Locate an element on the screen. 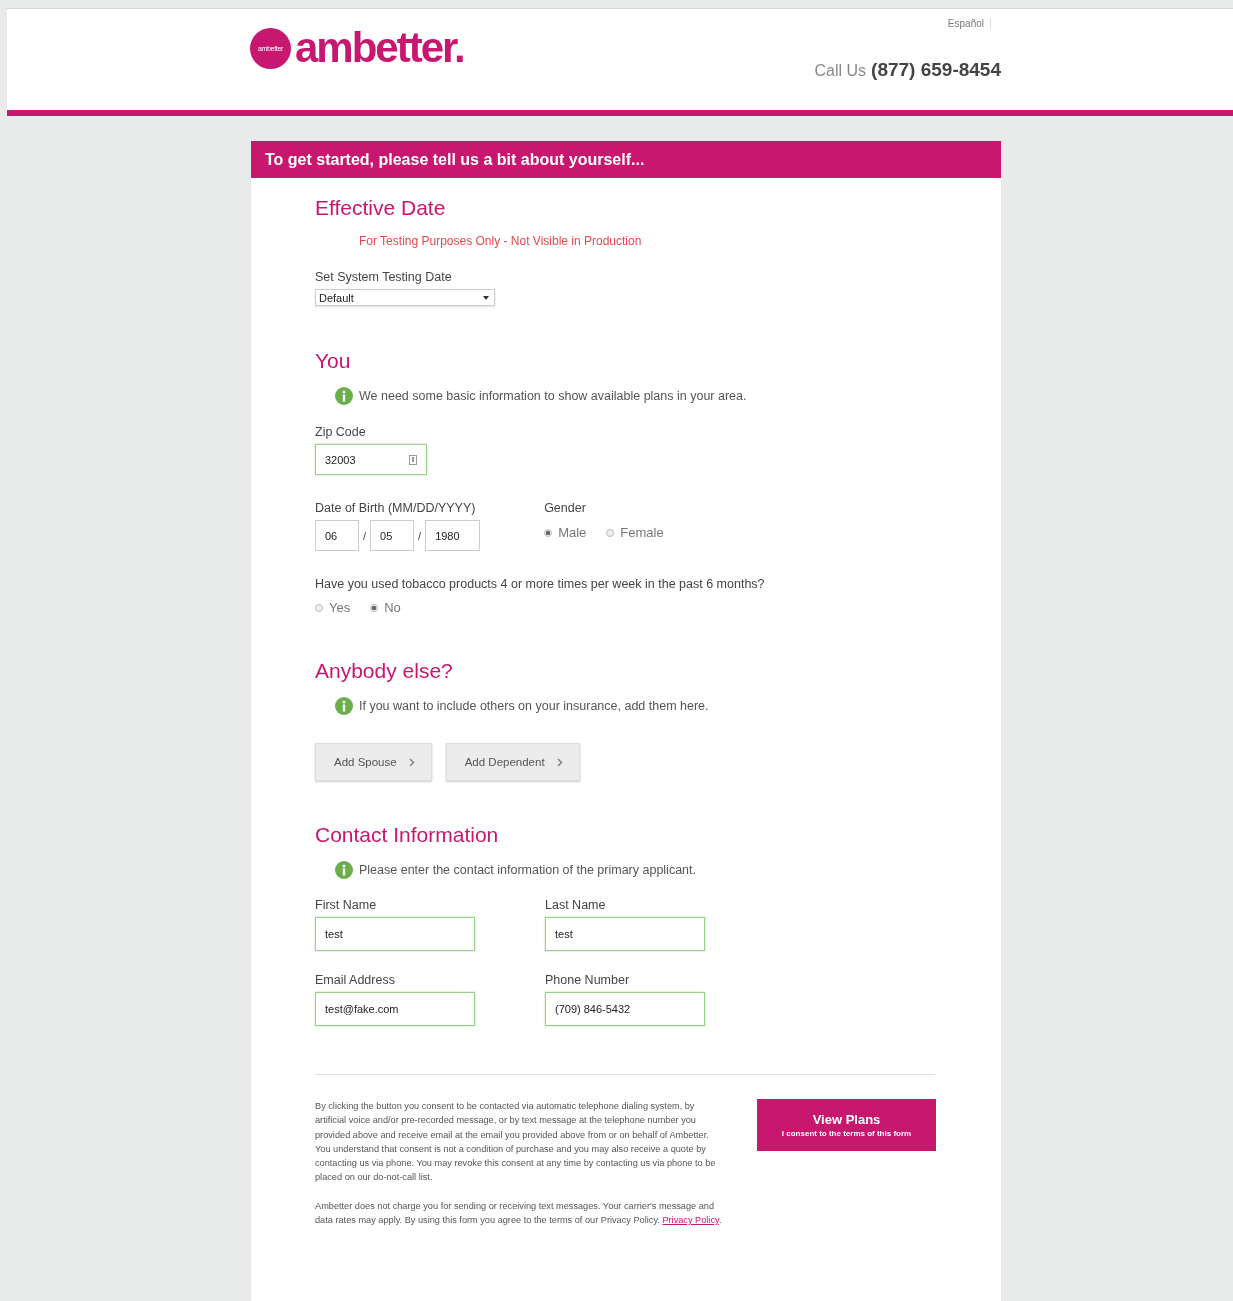 Image resolution: width=1233 pixels, height=1301 pixels. radio-option: Yes is located at coordinates (333, 607).